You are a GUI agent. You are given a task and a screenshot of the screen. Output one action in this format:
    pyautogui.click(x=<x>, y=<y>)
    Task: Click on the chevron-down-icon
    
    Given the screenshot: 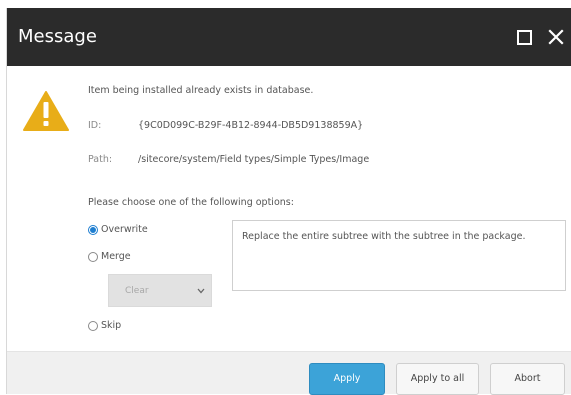 What is the action you would take?
    pyautogui.click(x=201, y=291)
    